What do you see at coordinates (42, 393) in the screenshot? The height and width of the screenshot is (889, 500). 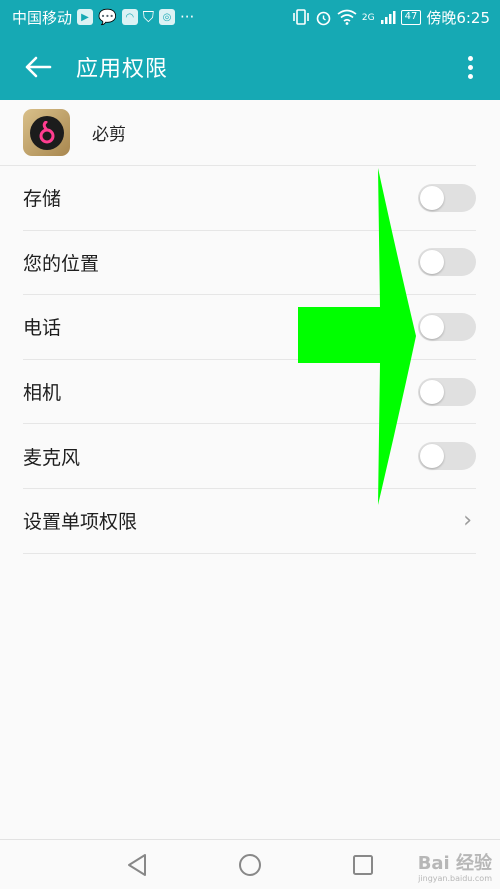 I see `permission-label: 相机` at bounding box center [42, 393].